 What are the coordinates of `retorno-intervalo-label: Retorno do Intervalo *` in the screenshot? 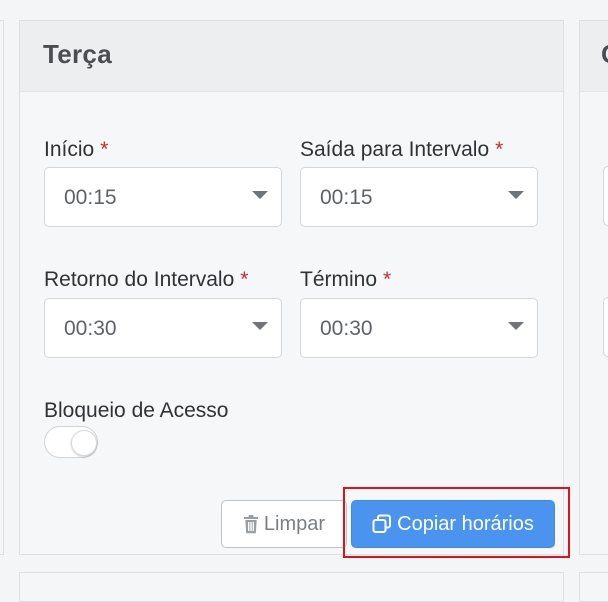 It's located at (146, 280).